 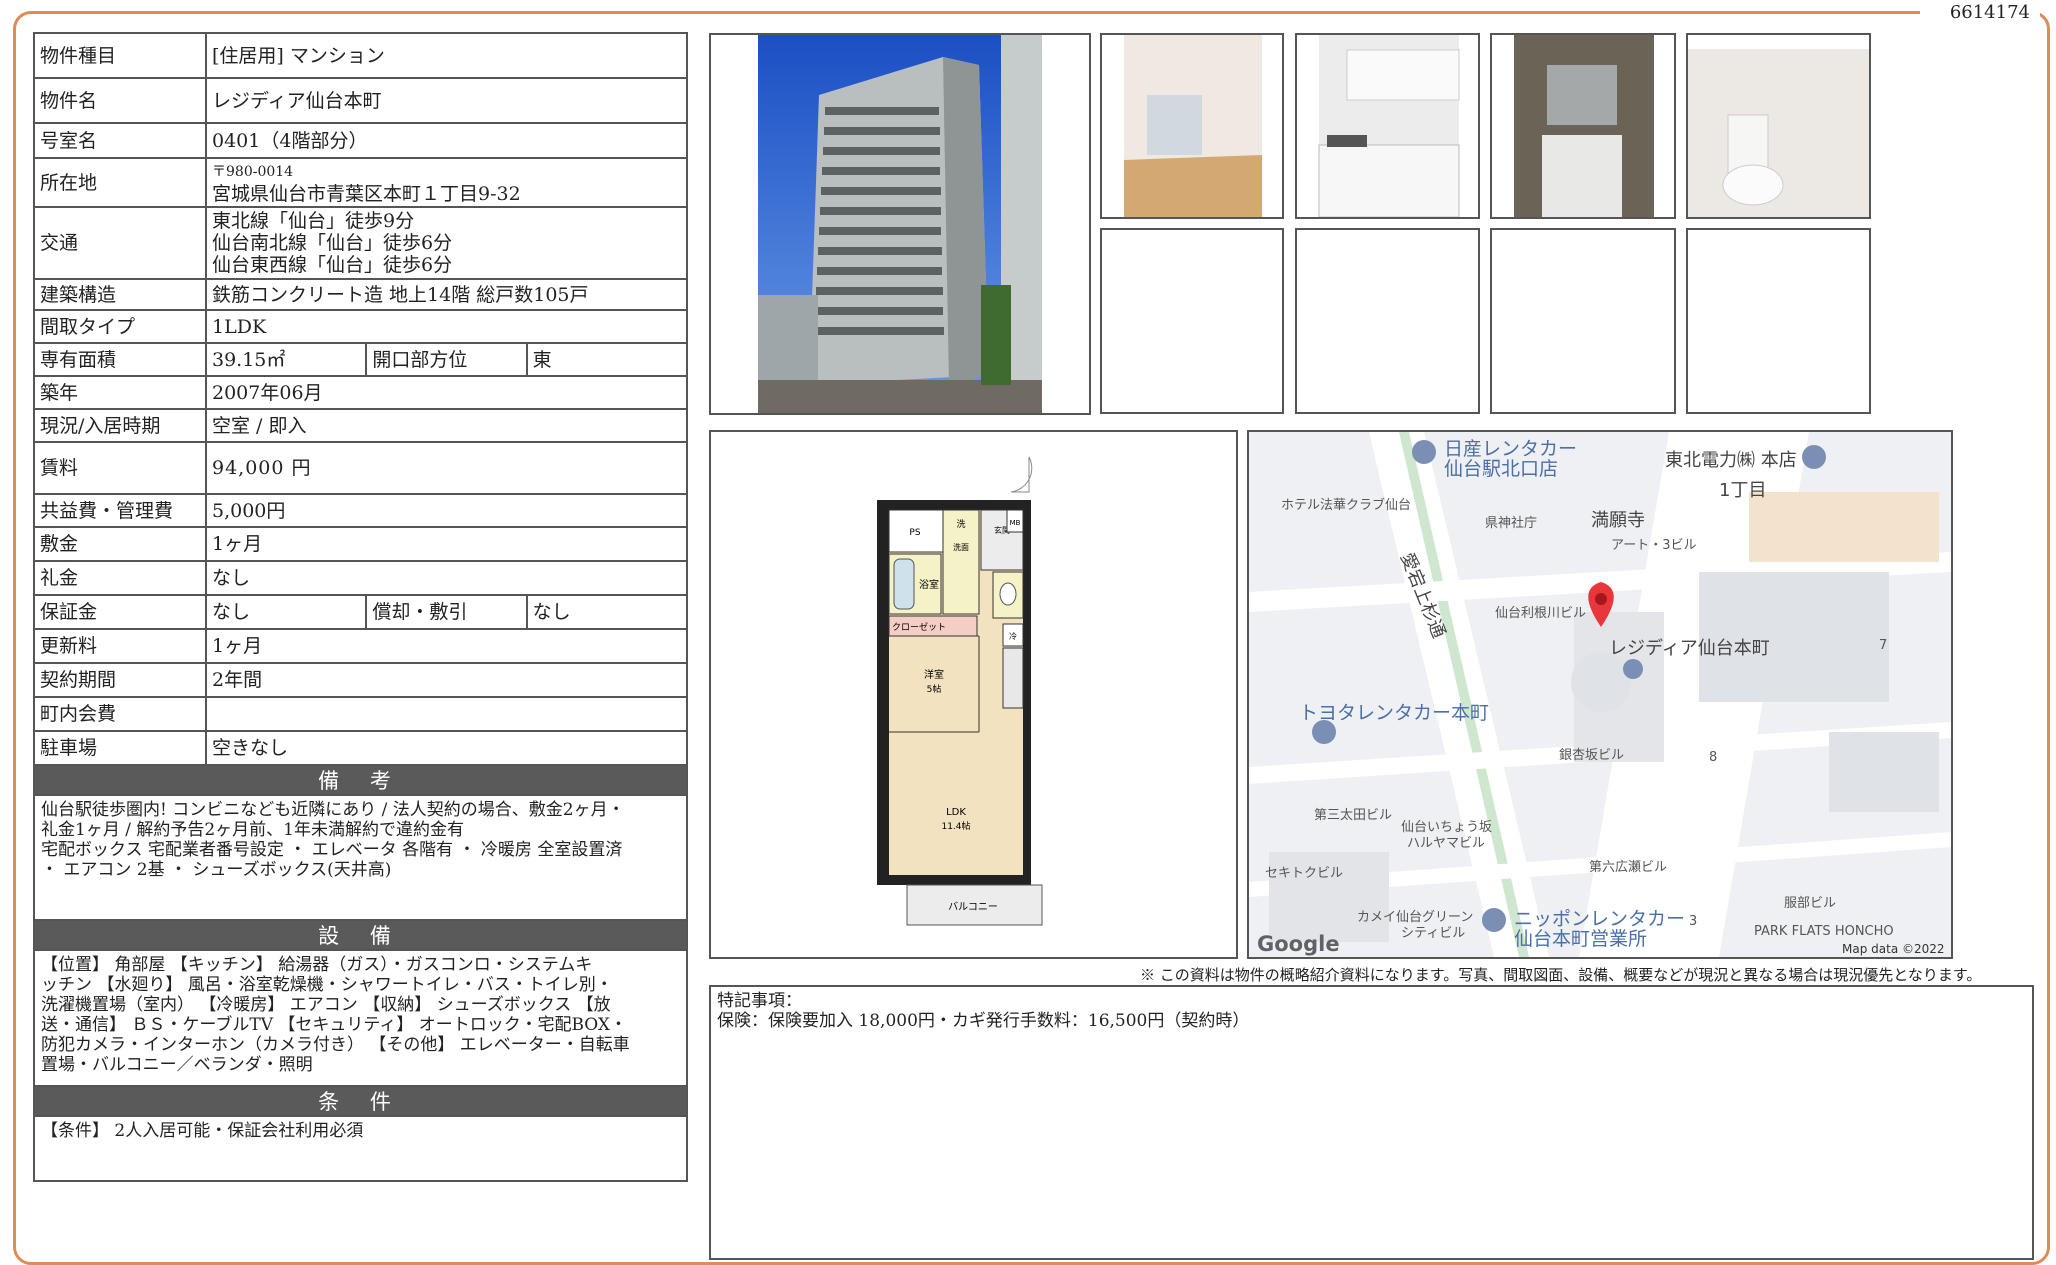 What do you see at coordinates (120, 326) in the screenshot?
I see `layout-label: 間取タイプ` at bounding box center [120, 326].